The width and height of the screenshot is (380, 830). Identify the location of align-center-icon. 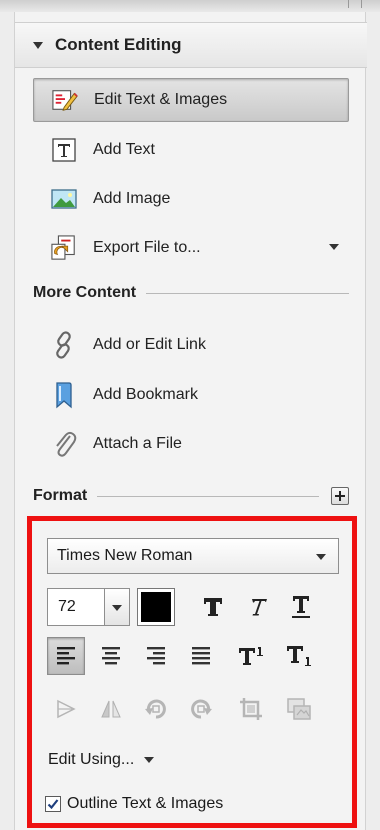
(111, 656).